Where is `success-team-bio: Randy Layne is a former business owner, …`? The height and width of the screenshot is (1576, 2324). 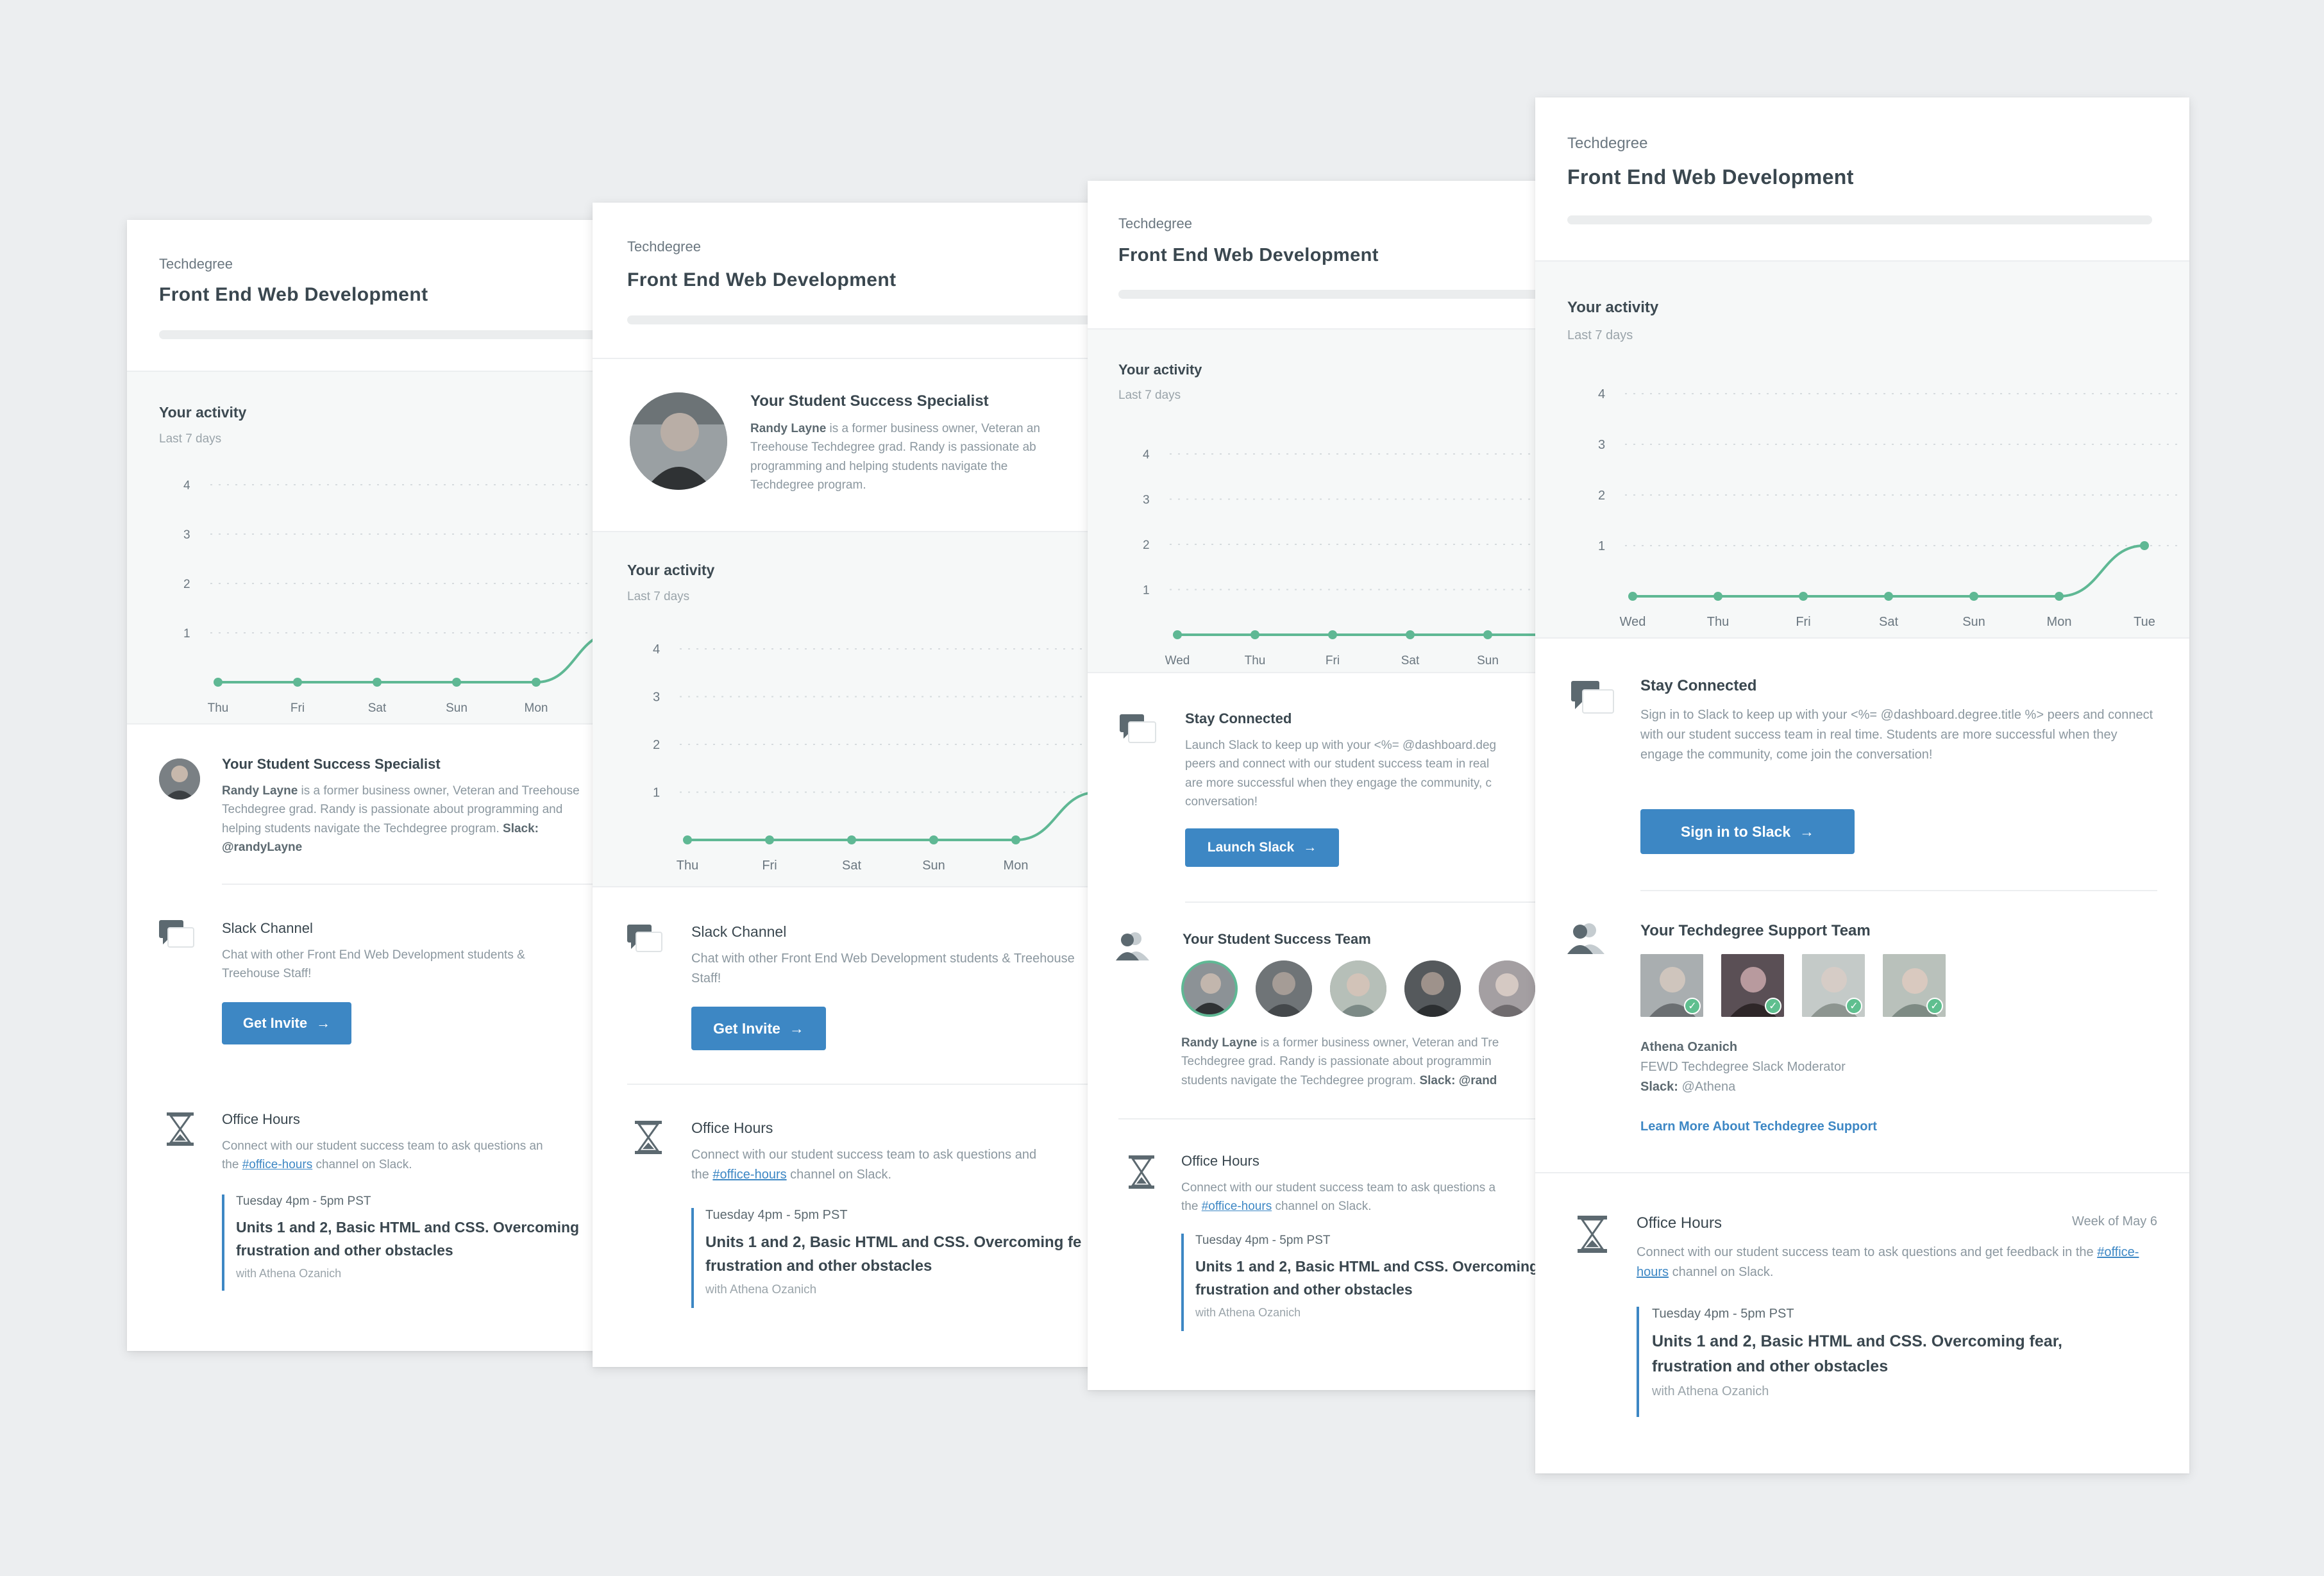
success-team-bio: Randy Layne is a former business owner, … is located at coordinates (1366, 1062).